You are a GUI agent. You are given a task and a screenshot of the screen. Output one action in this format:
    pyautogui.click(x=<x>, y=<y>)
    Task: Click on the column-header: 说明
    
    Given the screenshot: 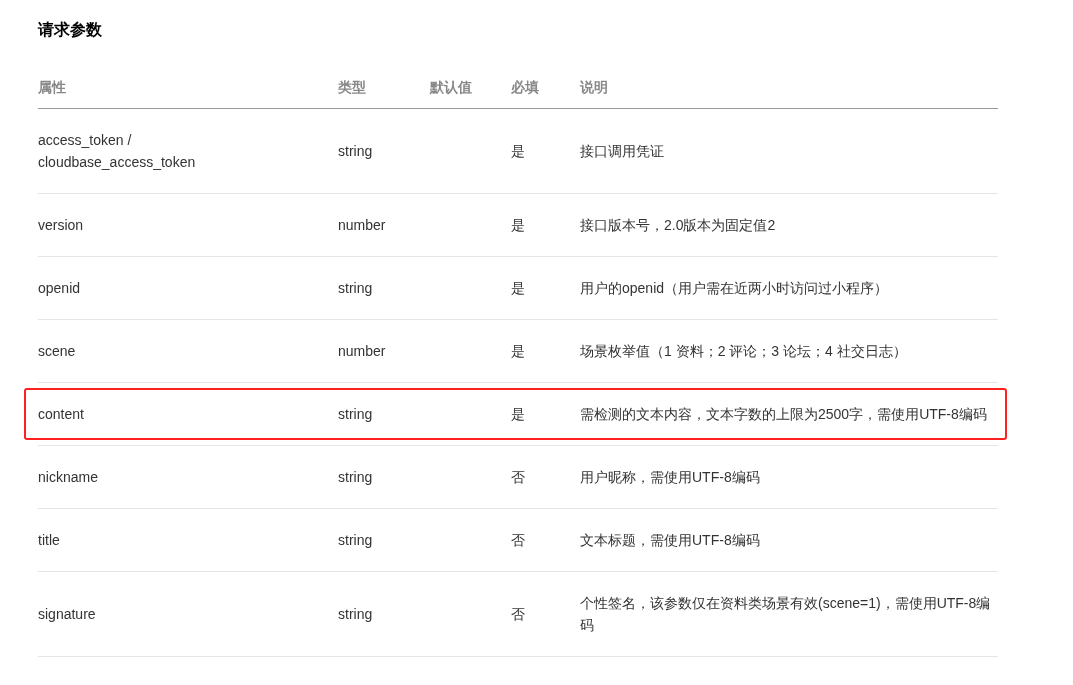 What is the action you would take?
    pyautogui.click(x=594, y=87)
    